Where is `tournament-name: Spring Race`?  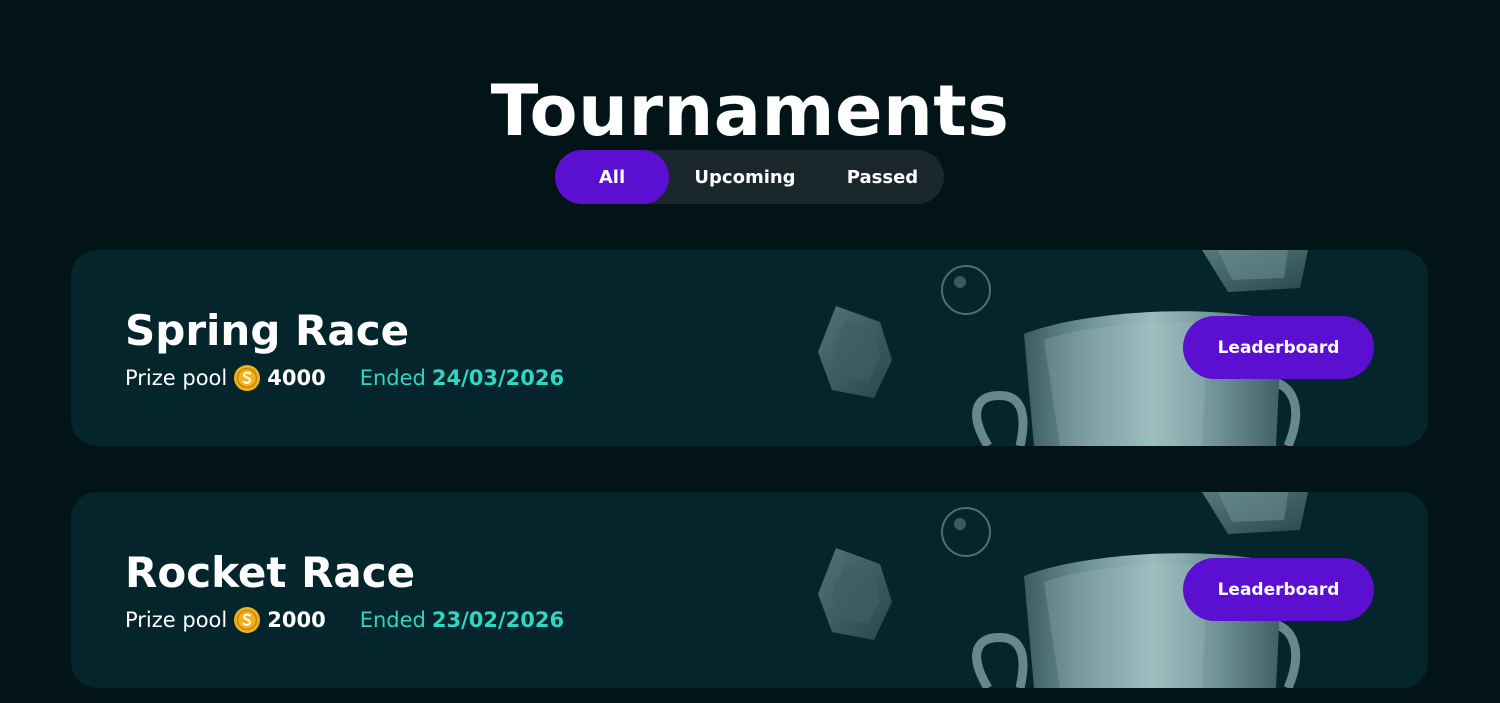 tournament-name: Spring Race is located at coordinates (267, 330).